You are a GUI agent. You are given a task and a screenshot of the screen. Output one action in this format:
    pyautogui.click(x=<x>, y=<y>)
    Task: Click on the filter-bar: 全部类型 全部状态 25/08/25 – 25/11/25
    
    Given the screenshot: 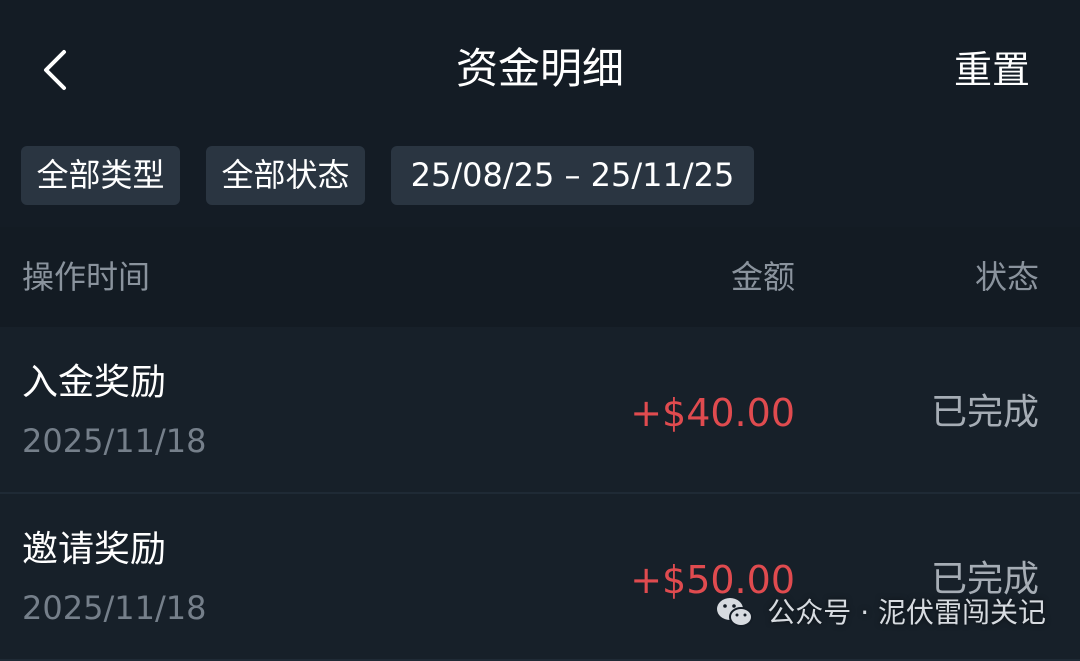 What is the action you would take?
    pyautogui.click(x=540, y=181)
    